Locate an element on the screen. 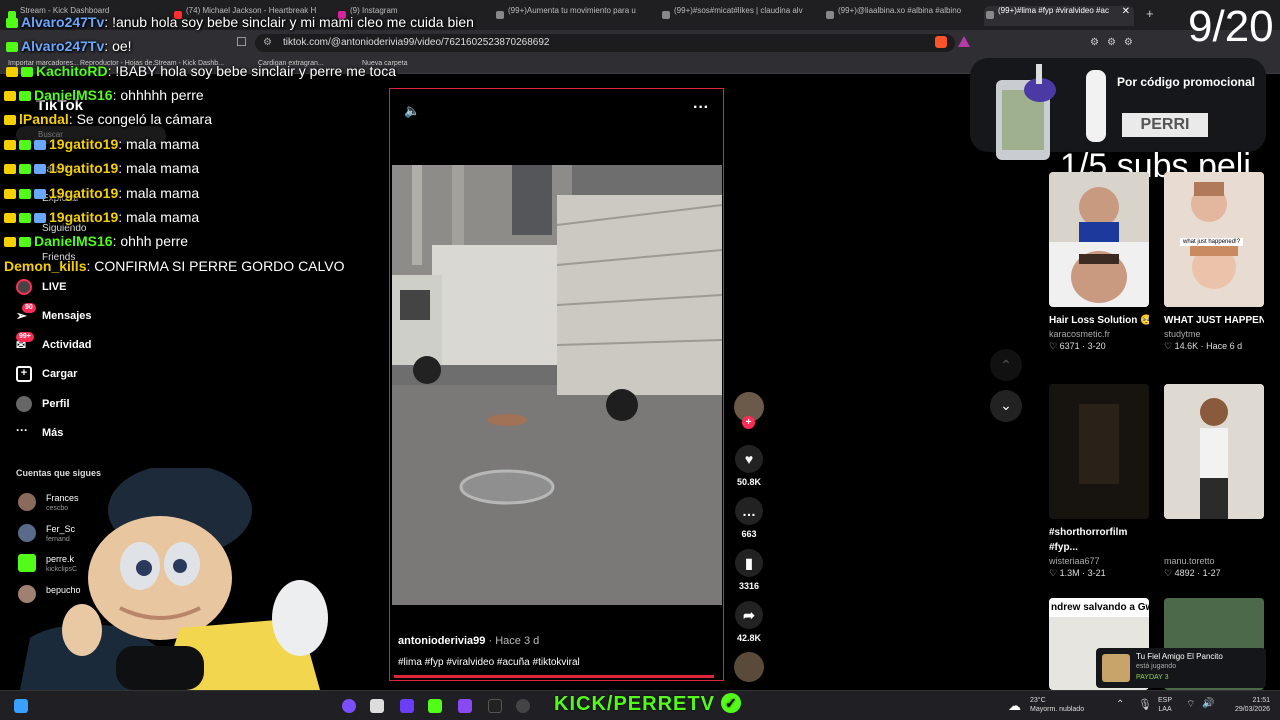  like-button: ♥ 50.8K is located at coordinates (749, 466).